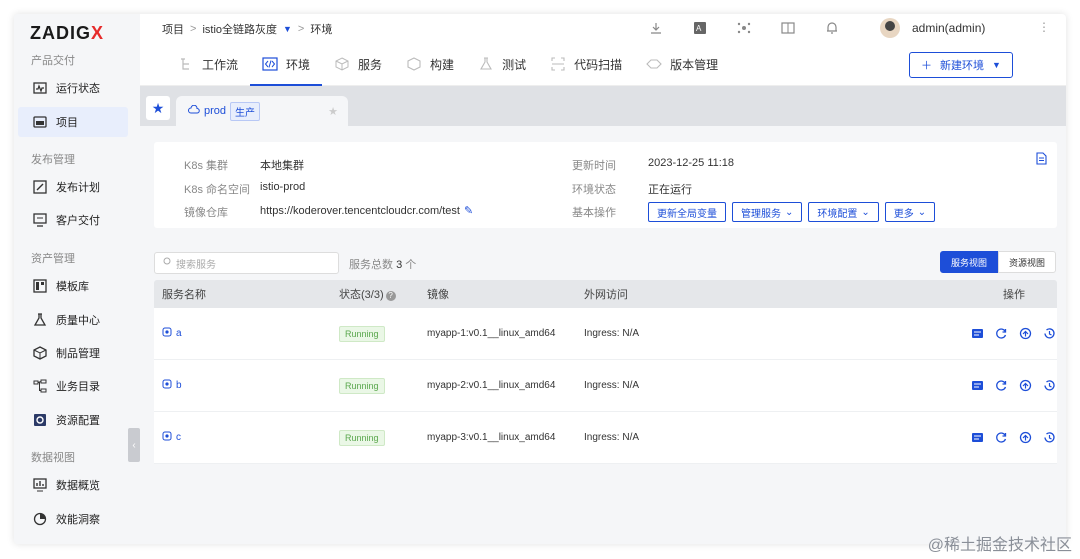 The width and height of the screenshot is (1080, 559). I want to click on tab-version: 版本管理, so click(682, 64).